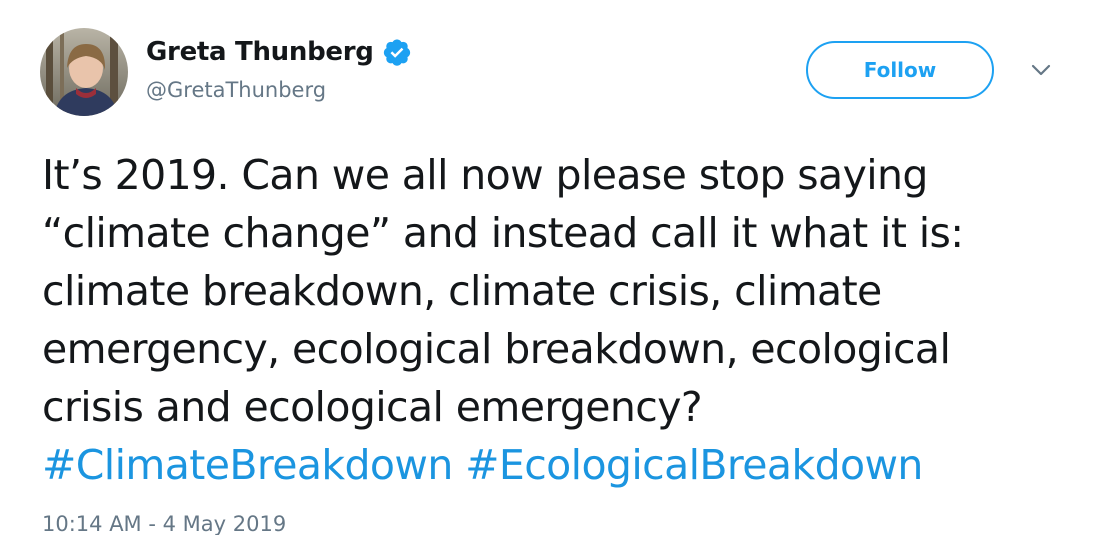 Image resolution: width=1100 pixels, height=535 pixels. What do you see at coordinates (694, 465) in the screenshot?
I see `hashtag-link: #EcologicalBreakdown` at bounding box center [694, 465].